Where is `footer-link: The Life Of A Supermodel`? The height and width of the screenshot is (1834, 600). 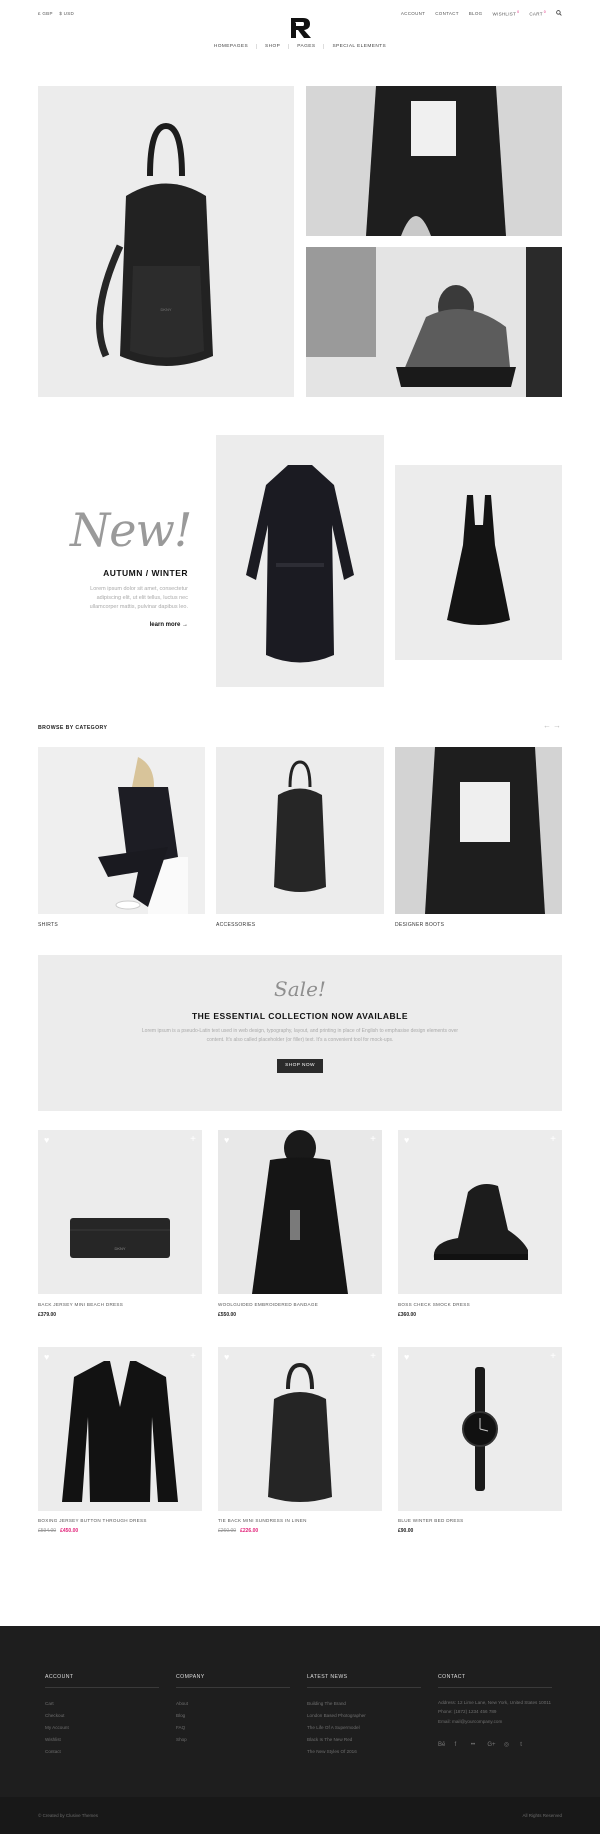
footer-link: The Life Of A Supermodel is located at coordinates (364, 1728).